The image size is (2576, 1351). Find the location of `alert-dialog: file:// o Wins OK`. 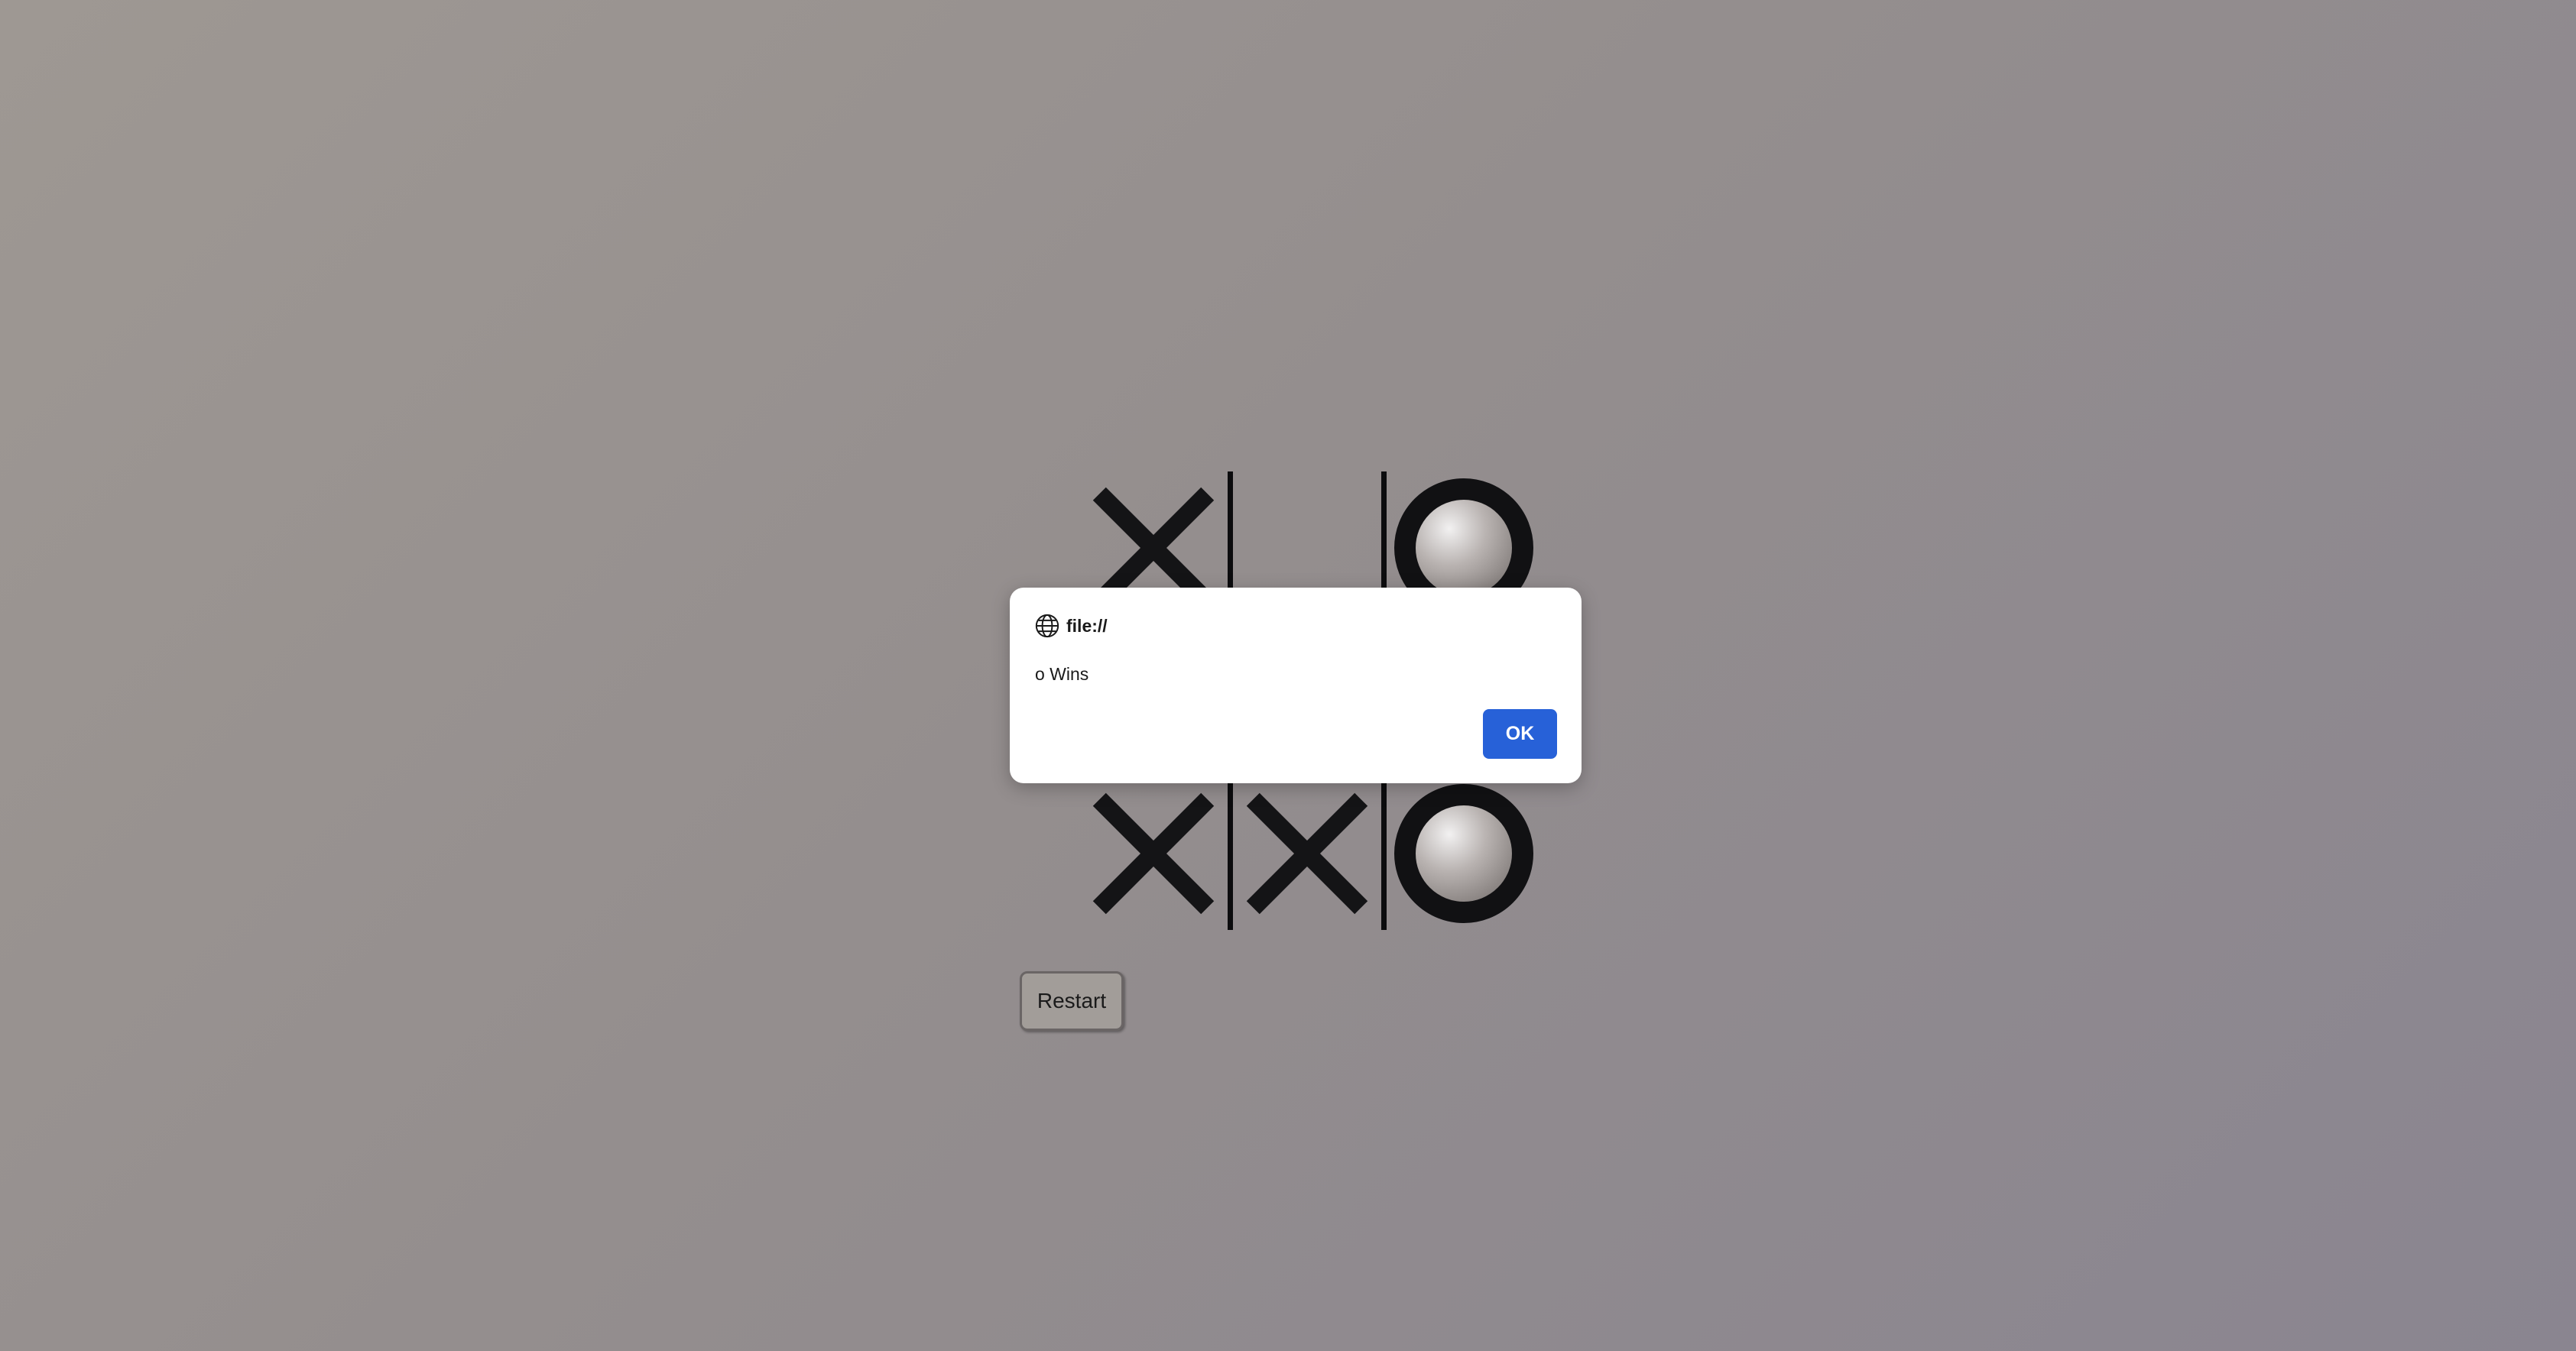

alert-dialog: file:// o Wins OK is located at coordinates (1296, 685).